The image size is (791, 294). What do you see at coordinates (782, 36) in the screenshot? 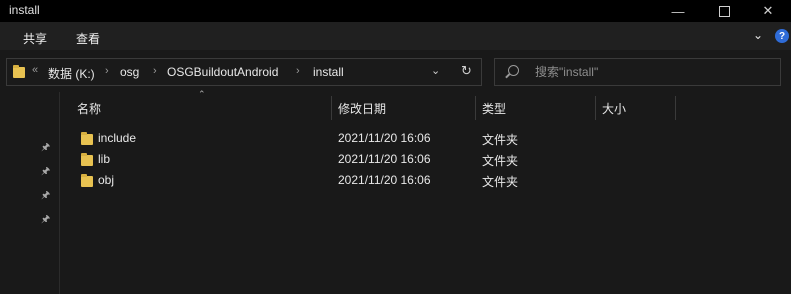
I see `help-icon: ?` at bounding box center [782, 36].